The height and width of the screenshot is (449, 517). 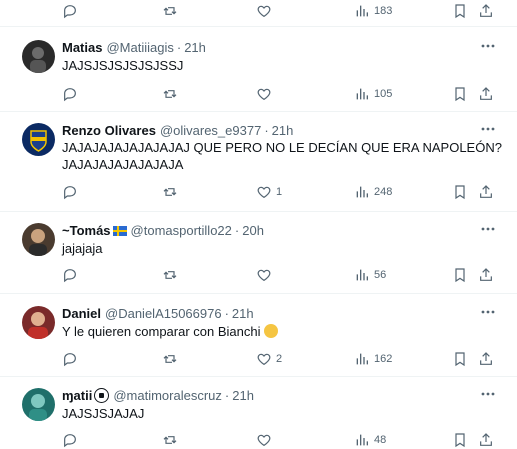 What do you see at coordinates (210, 130) in the screenshot?
I see `user-handle: @olivares_e9377` at bounding box center [210, 130].